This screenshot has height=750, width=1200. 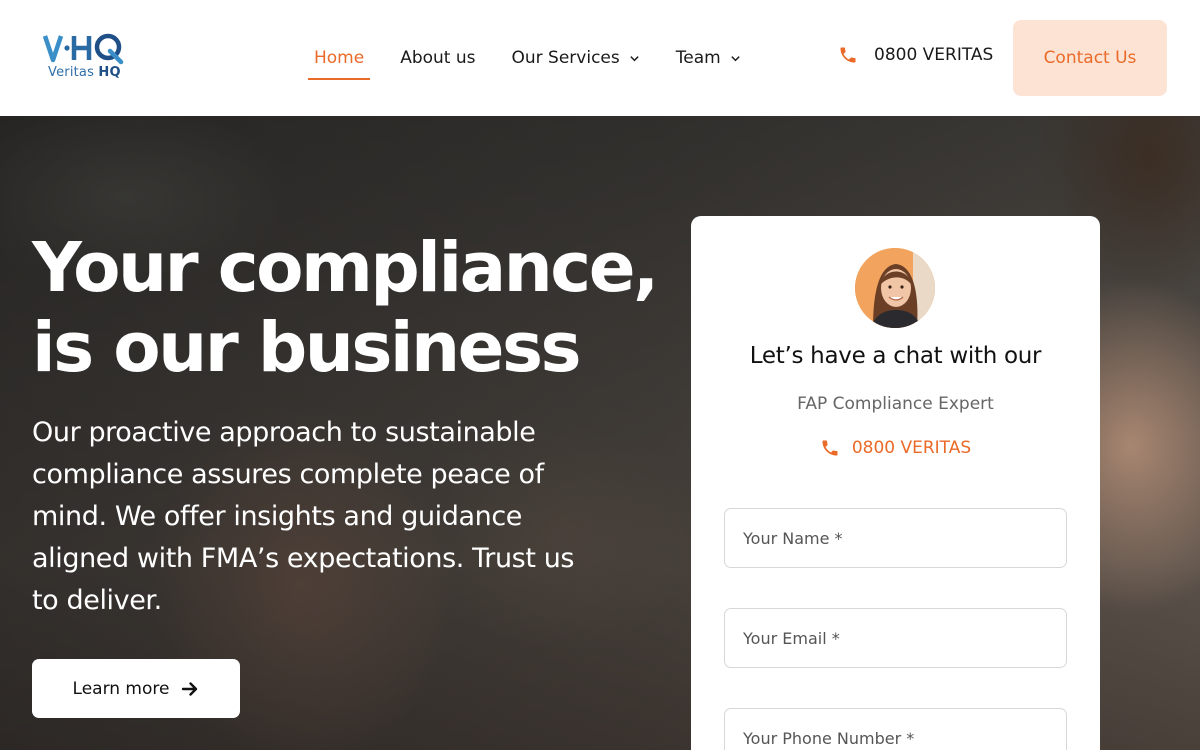 I want to click on chat-card-phone-link: 0800 VERITAS, so click(x=895, y=448).